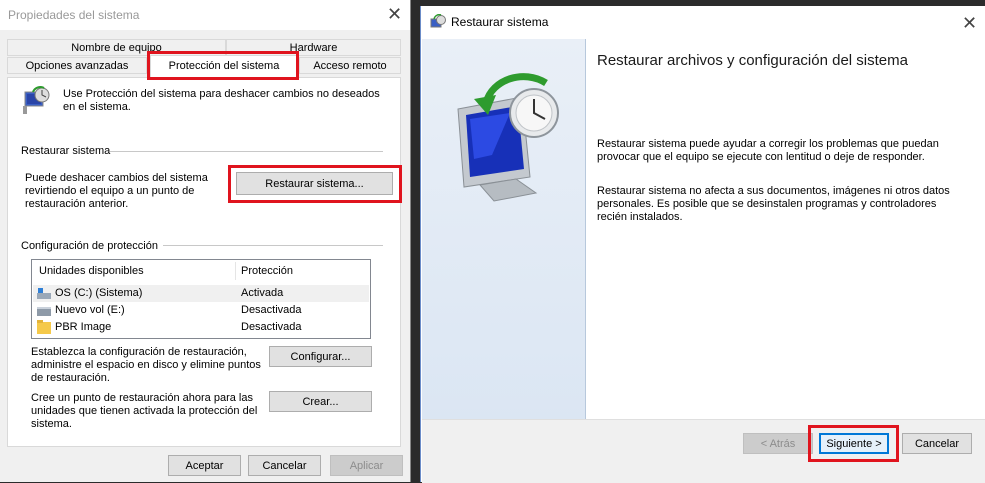 The width and height of the screenshot is (985, 483). Describe the element at coordinates (83, 327) in the screenshot. I see `drive-name: PBR Image` at that location.